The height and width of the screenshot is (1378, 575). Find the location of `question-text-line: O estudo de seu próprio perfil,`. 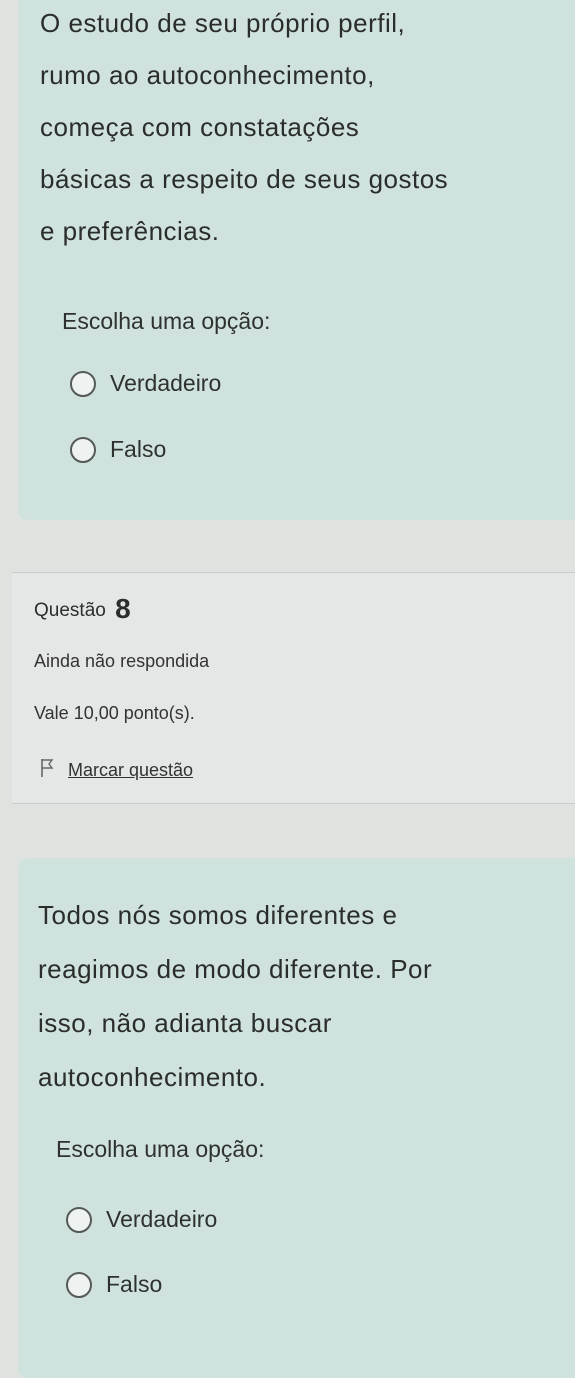

question-text-line: O estudo de seu próprio perfil, is located at coordinates (223, 23).